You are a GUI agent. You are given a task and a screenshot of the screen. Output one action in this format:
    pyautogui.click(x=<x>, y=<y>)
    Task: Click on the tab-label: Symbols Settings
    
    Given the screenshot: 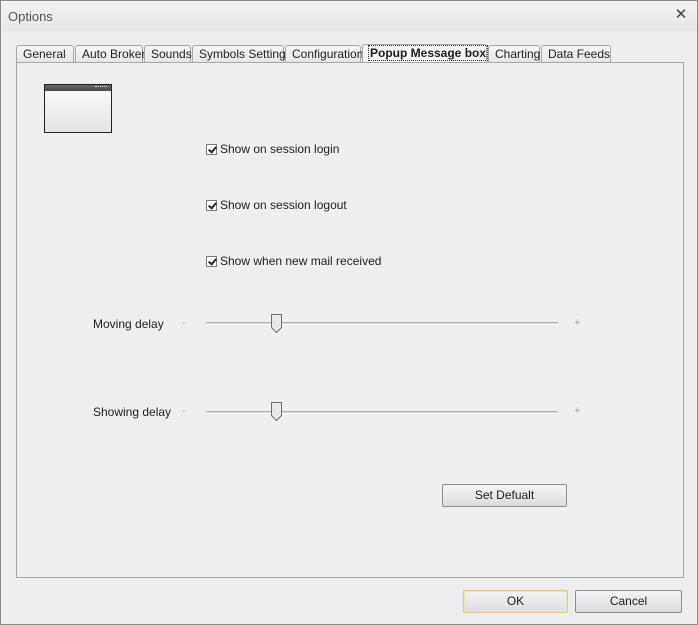 What is the action you would take?
    pyautogui.click(x=245, y=54)
    